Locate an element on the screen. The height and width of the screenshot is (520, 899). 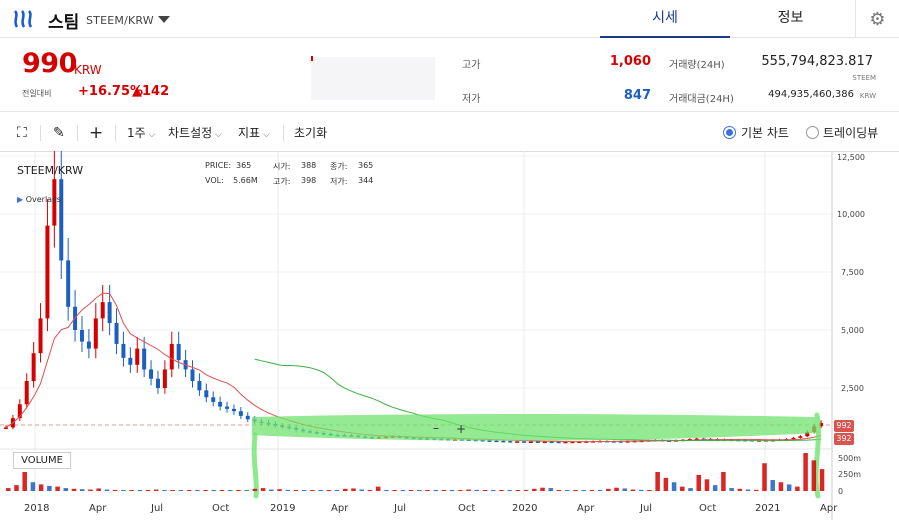
indicators-dropdown: 지표 ⌵ is located at coordinates (254, 133).